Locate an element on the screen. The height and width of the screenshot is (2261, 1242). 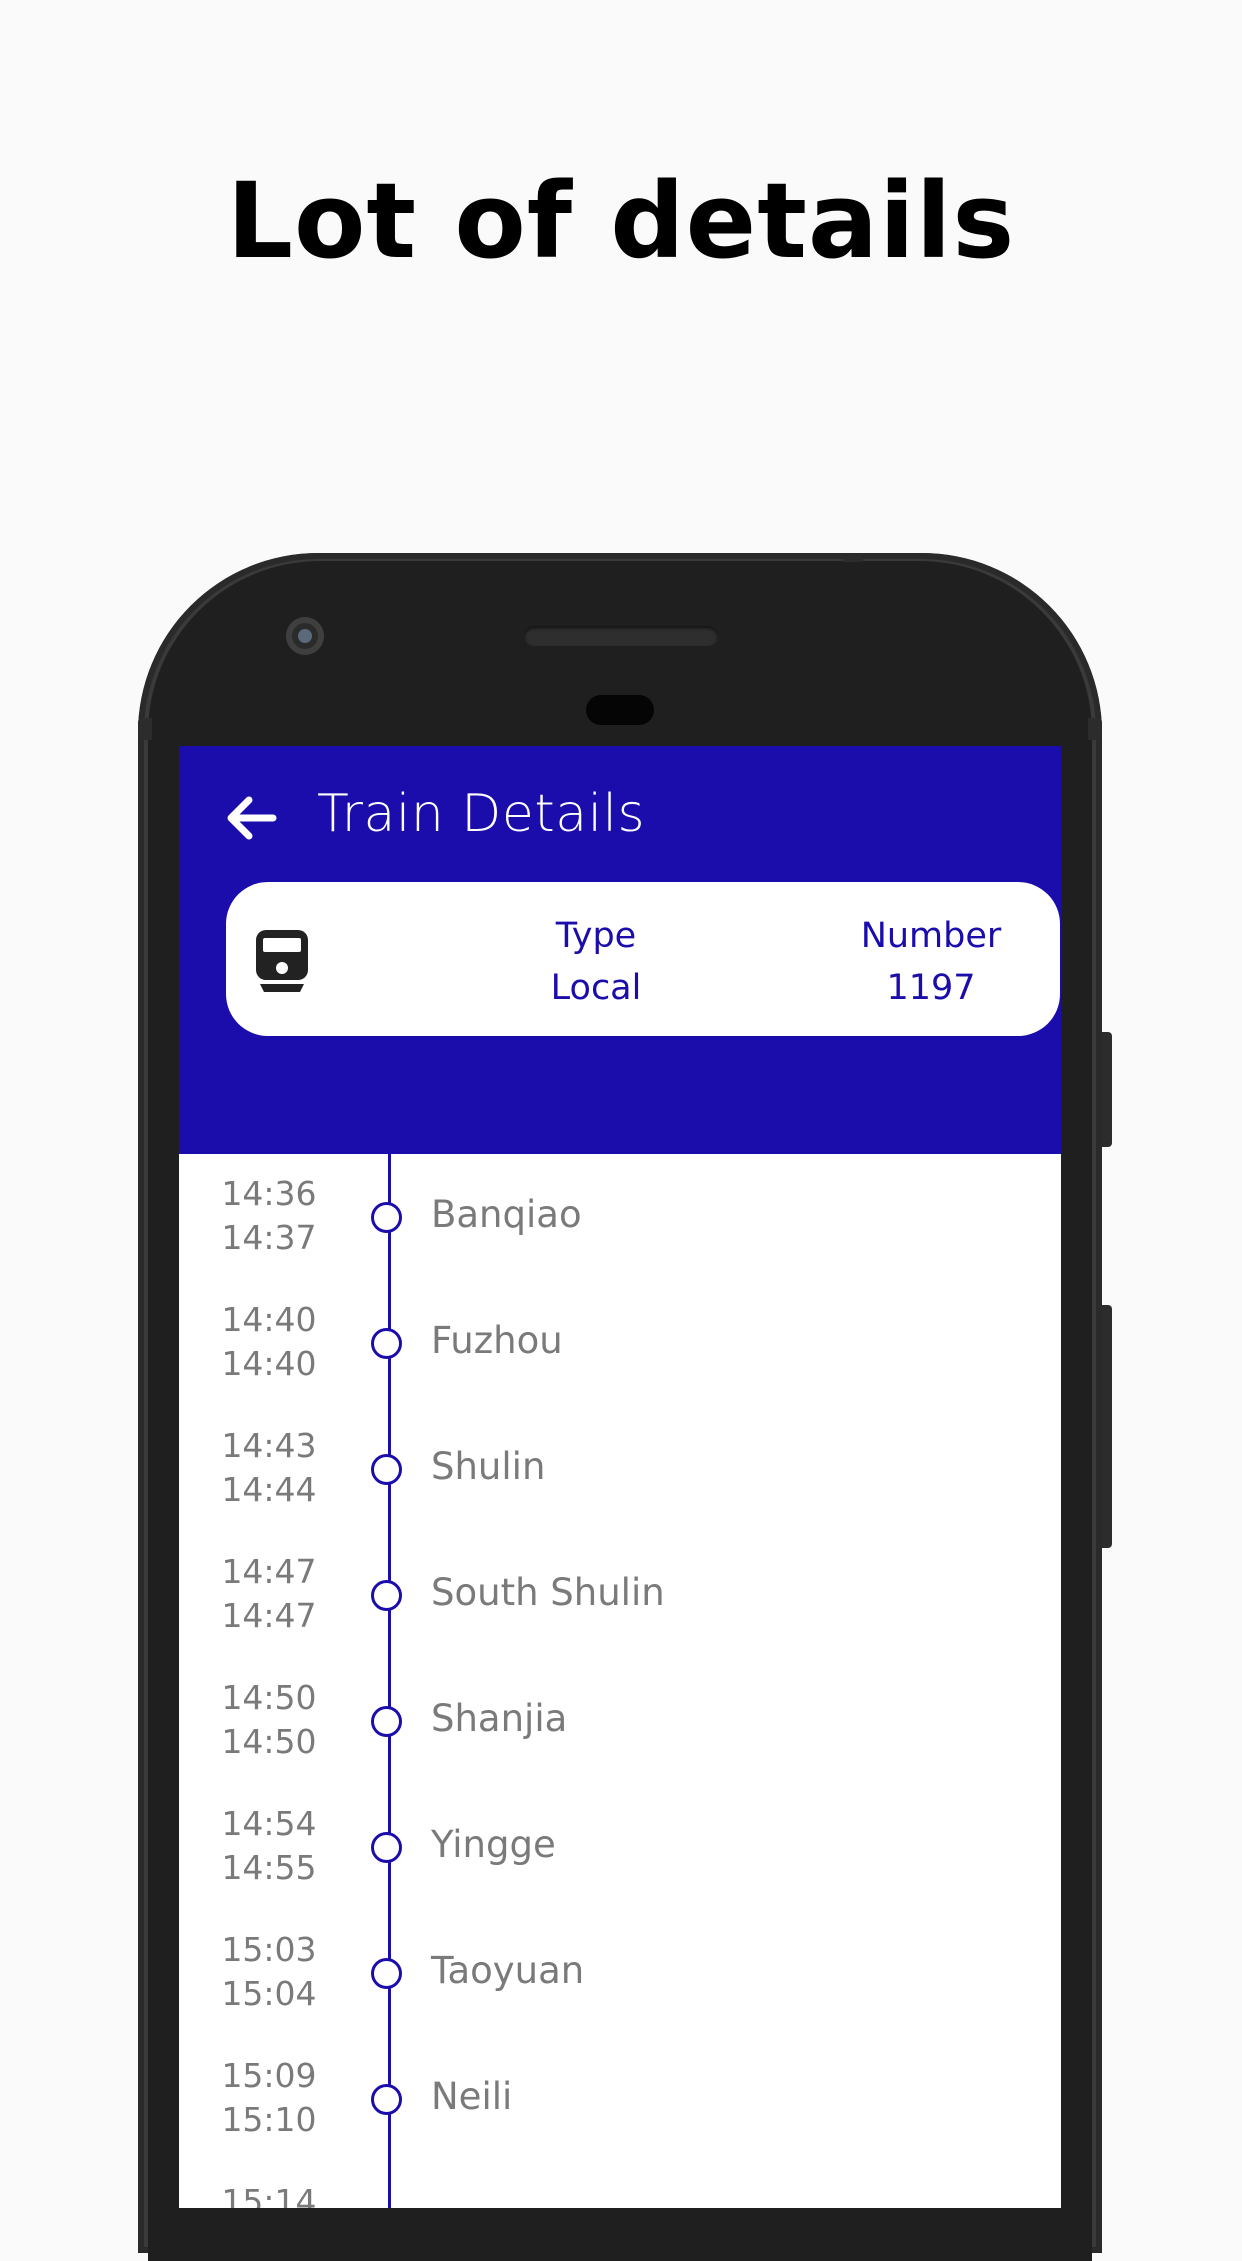
list-item: 14:36 14:37 Banqiao is located at coordinates (620, 1217).